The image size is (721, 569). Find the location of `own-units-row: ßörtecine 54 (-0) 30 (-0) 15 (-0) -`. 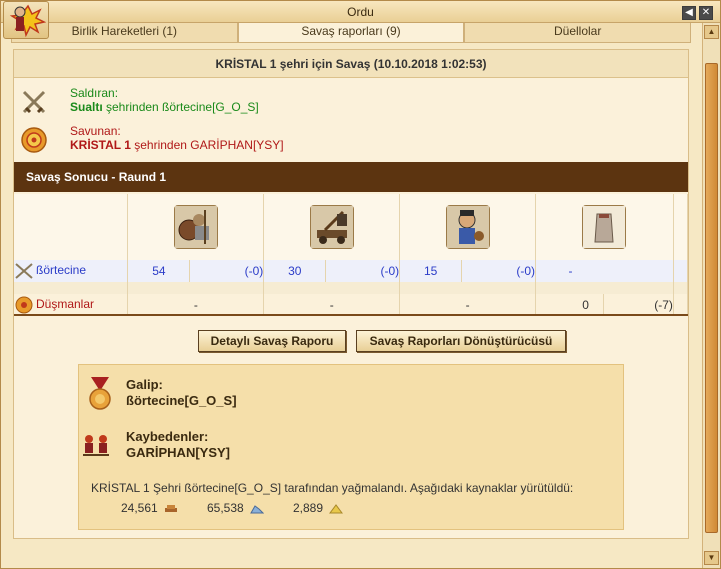

own-units-row: ßörtecine 54 (-0) 30 (-0) 15 (-0) - is located at coordinates (351, 271).